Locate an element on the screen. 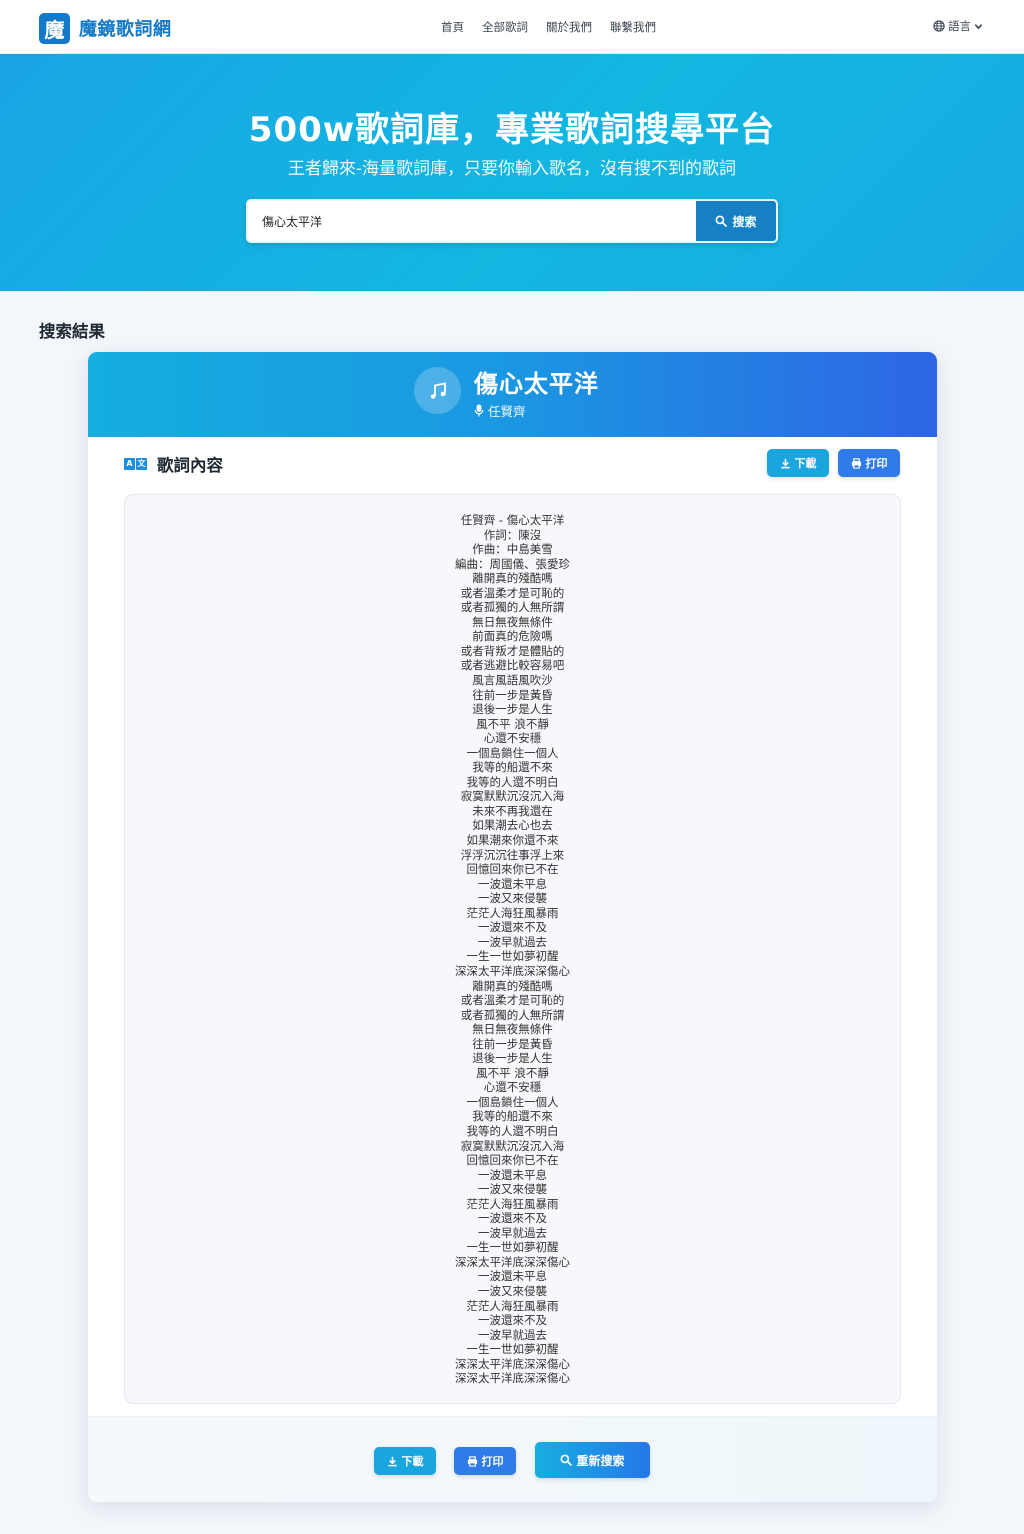  language-dropdown: 語言 is located at coordinates (959, 26).